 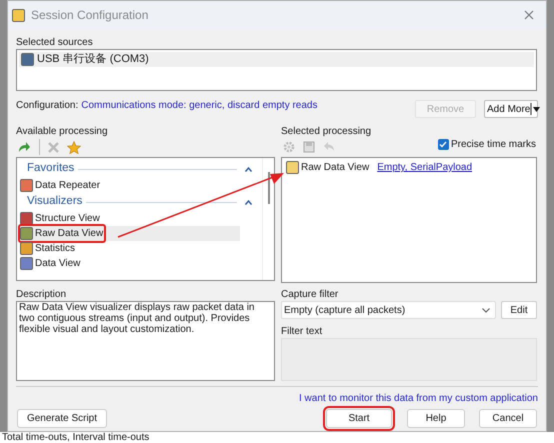 I want to click on source-item: USB 串行设备 (COM3), so click(x=276, y=59).